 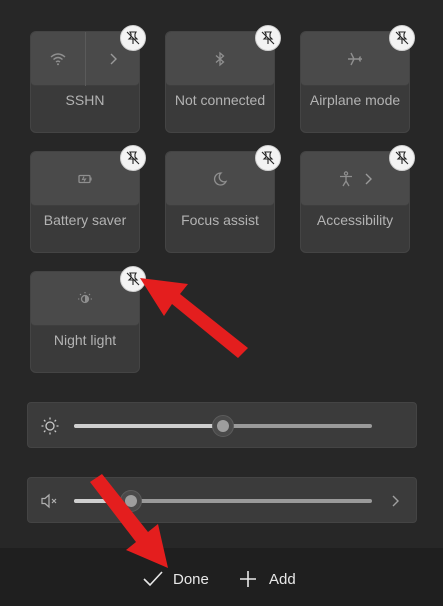 What do you see at coordinates (194, 318) in the screenshot?
I see `annotation-arrow-night-light` at bounding box center [194, 318].